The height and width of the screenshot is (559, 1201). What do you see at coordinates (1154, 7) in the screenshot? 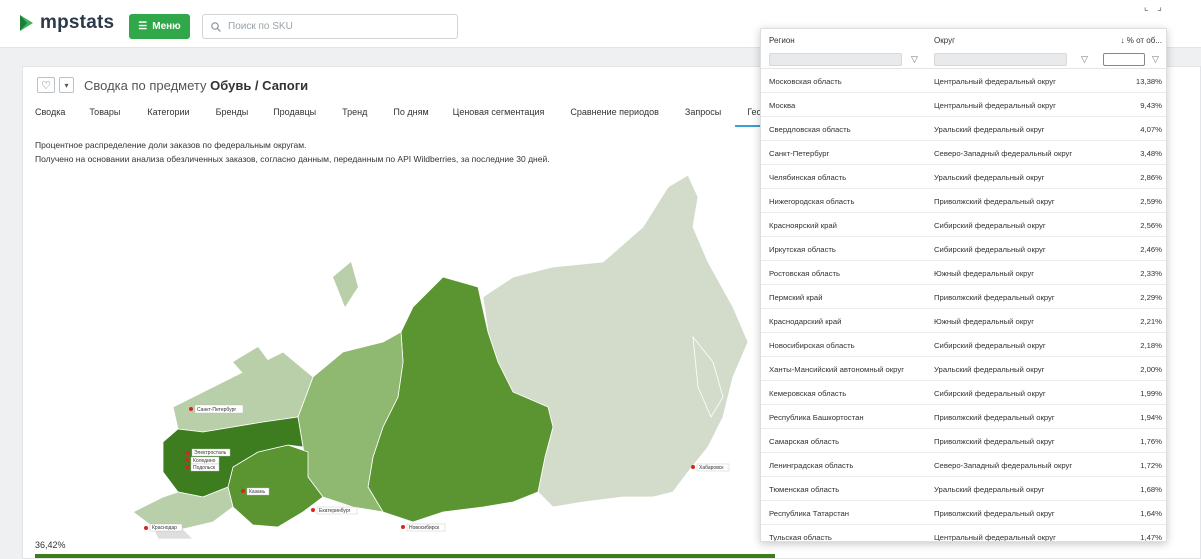
I see `window-corner-icons: ⌞ ⌟` at bounding box center [1154, 7].